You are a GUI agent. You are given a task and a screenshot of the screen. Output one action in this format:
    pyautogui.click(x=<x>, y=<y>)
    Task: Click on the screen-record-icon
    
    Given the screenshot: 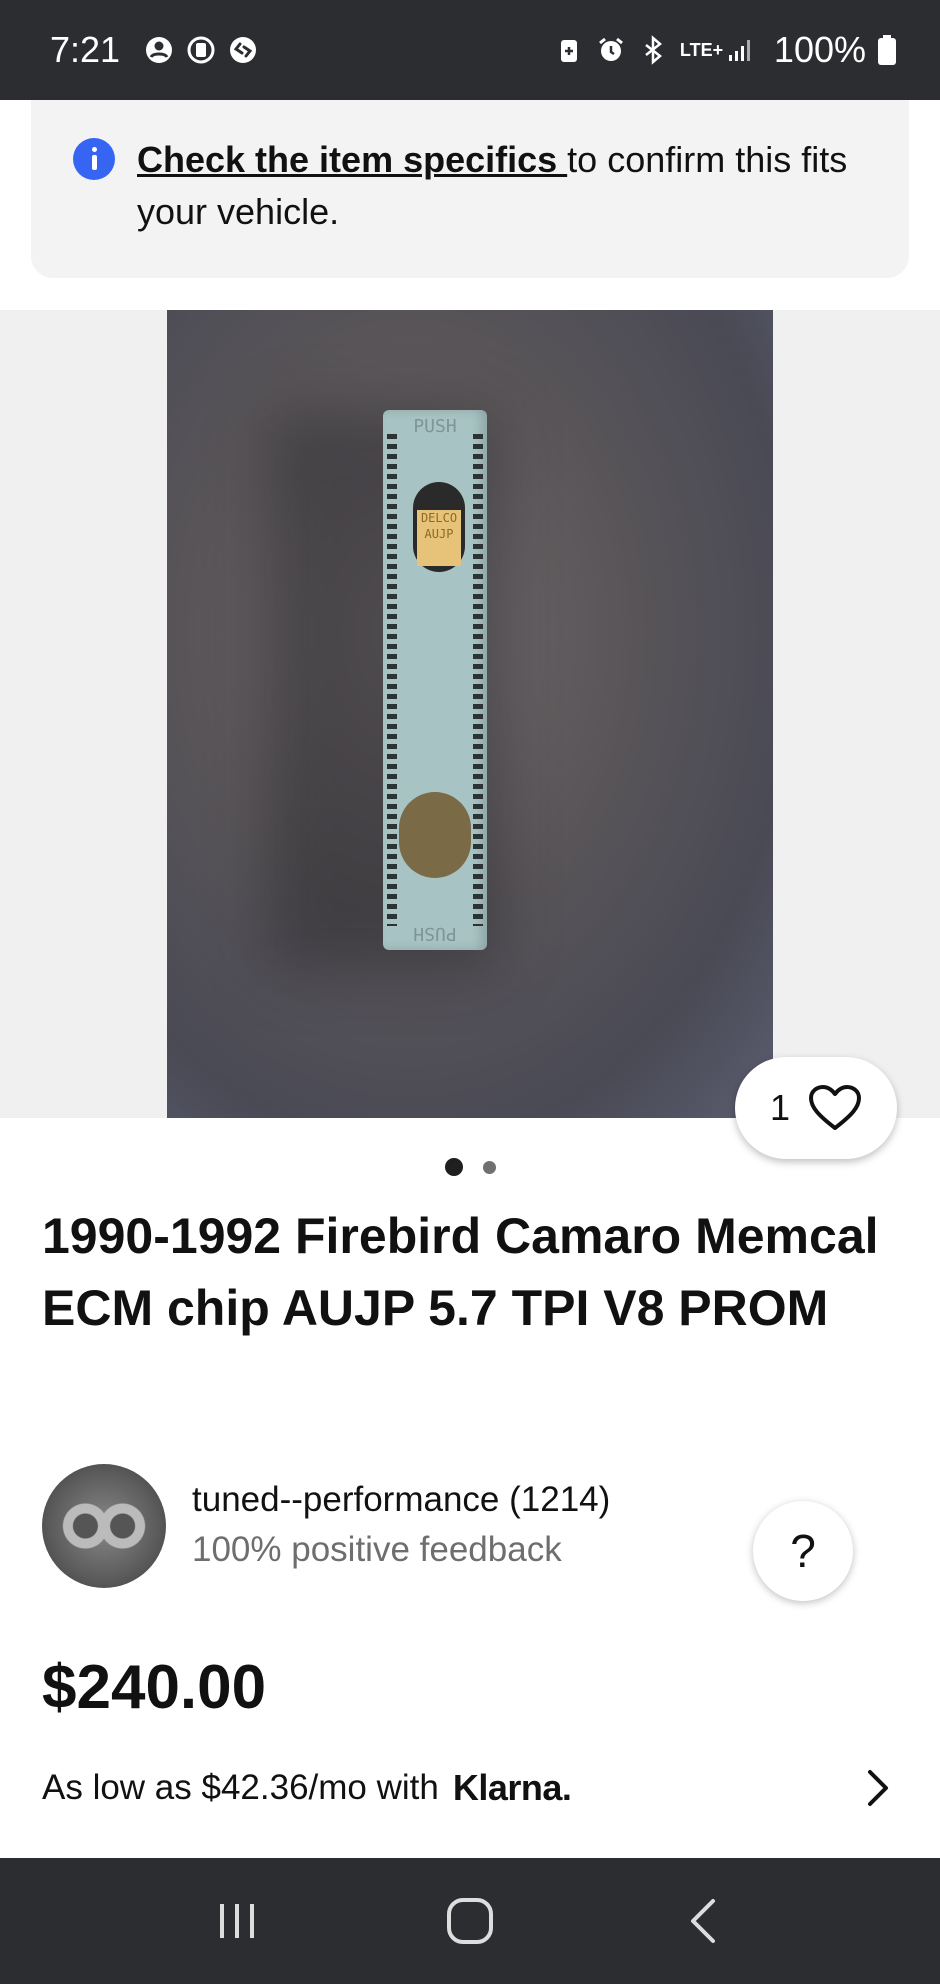 What is the action you would take?
    pyautogui.click(x=201, y=50)
    